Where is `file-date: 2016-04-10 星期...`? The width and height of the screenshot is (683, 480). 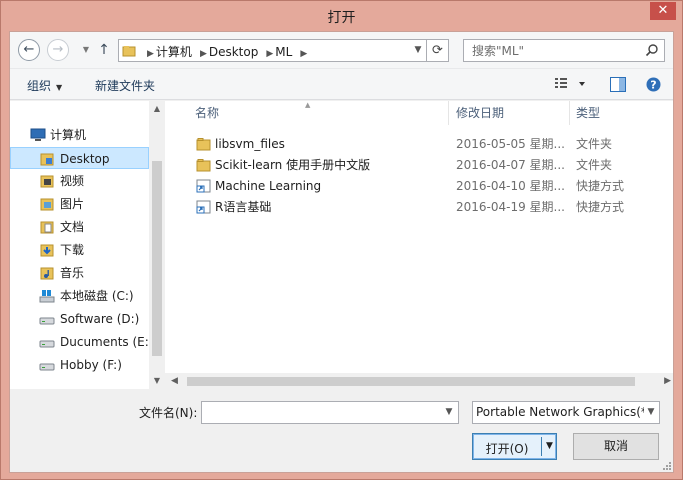 file-date: 2016-04-10 星期... is located at coordinates (510, 186).